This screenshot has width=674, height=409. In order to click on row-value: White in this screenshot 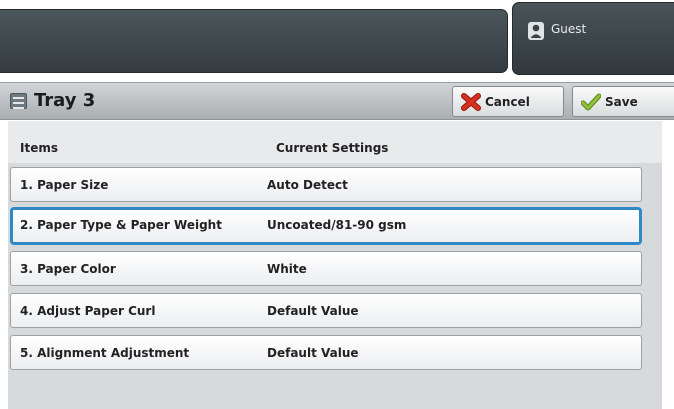, I will do `click(287, 269)`.